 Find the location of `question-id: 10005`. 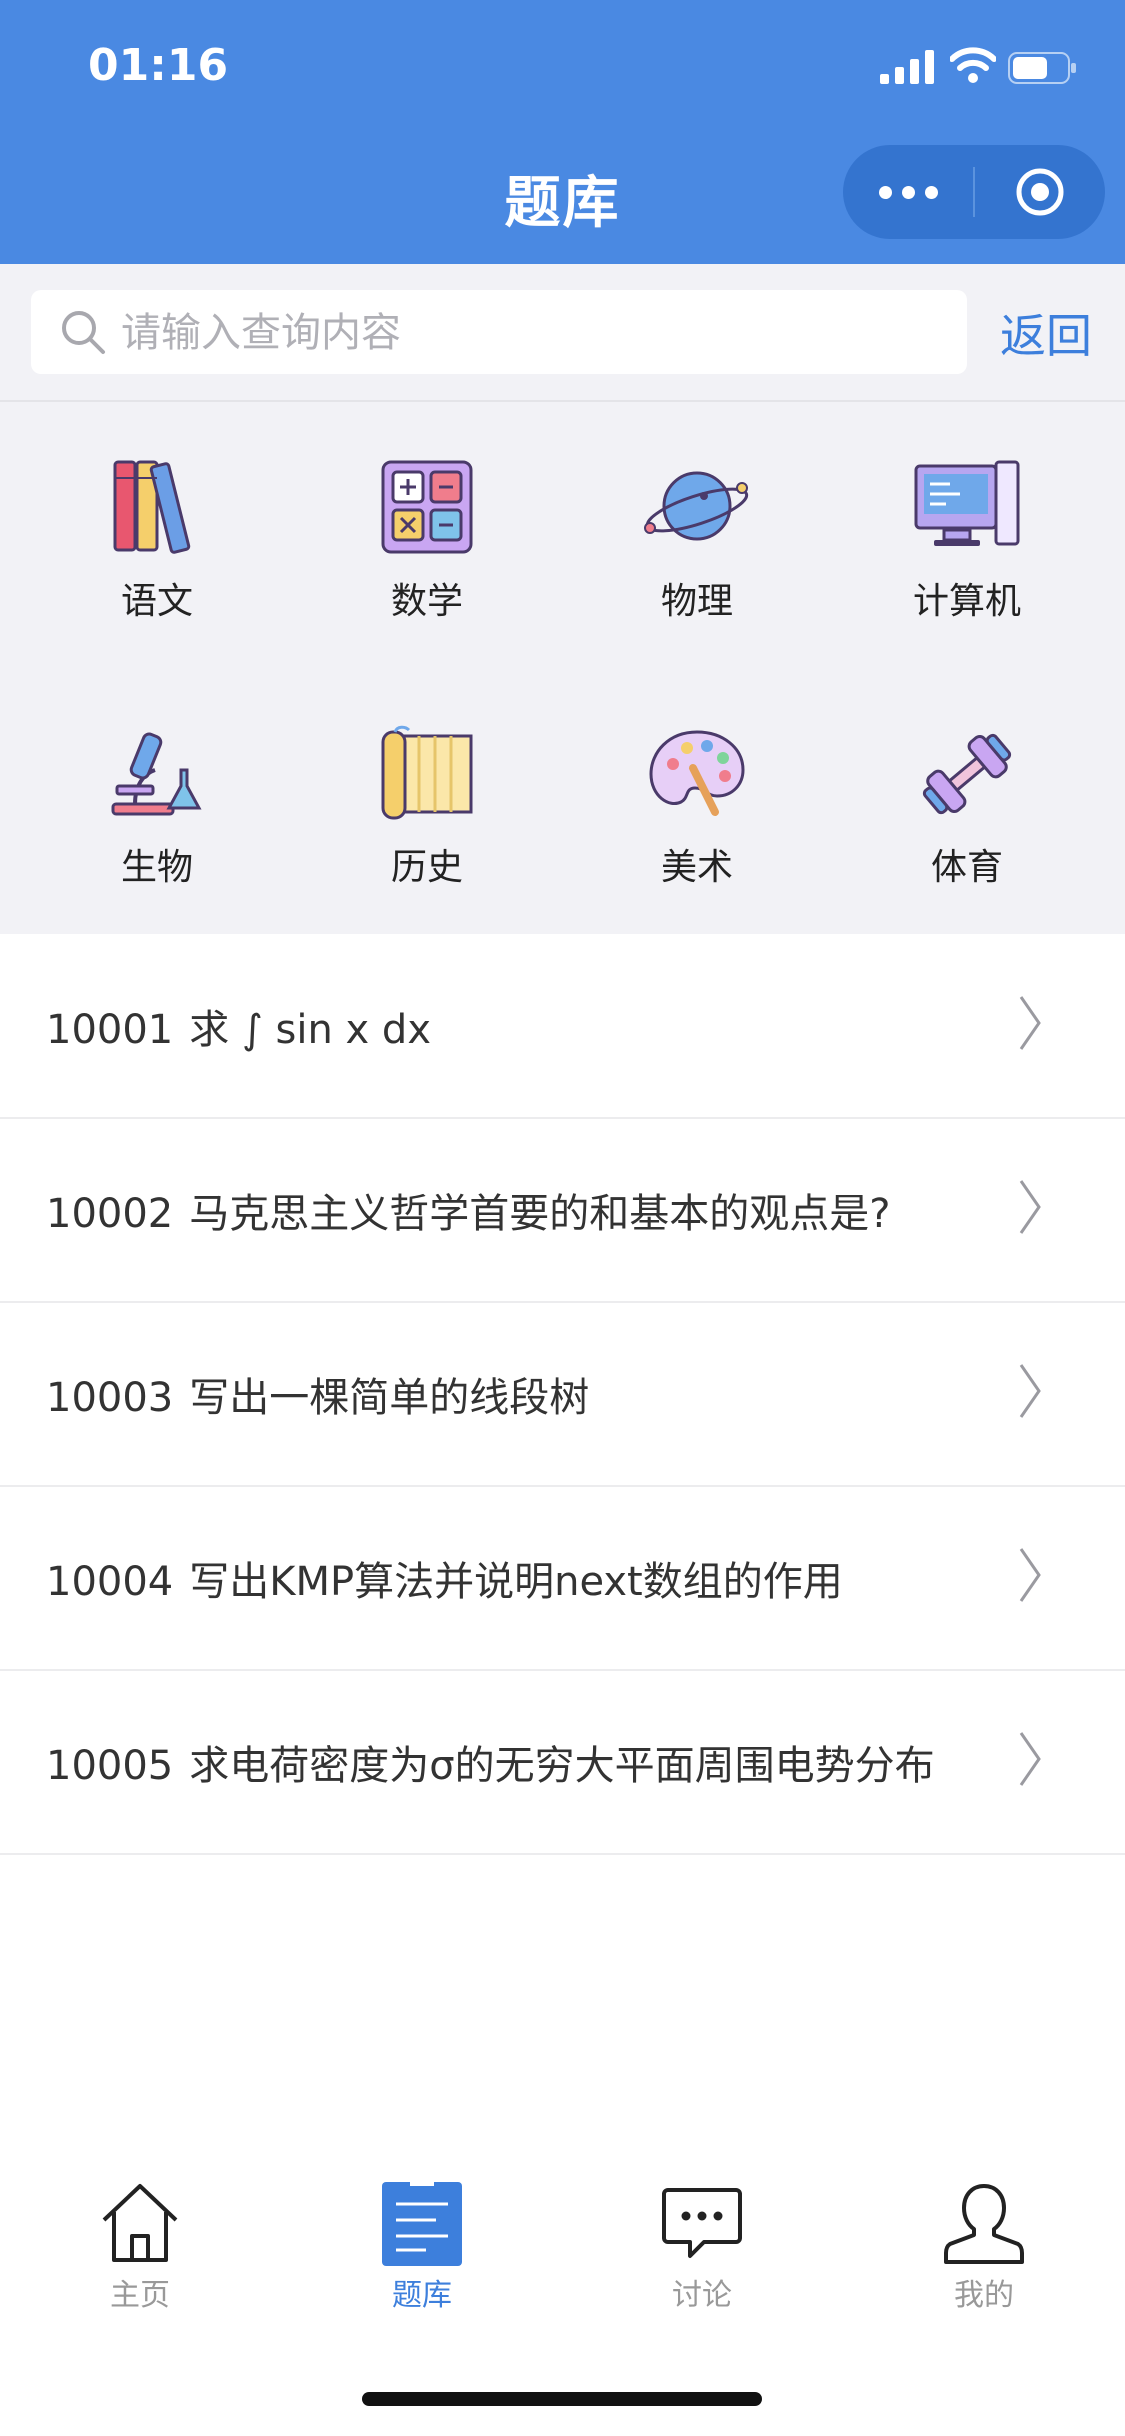

question-id: 10005 is located at coordinates (110, 1766).